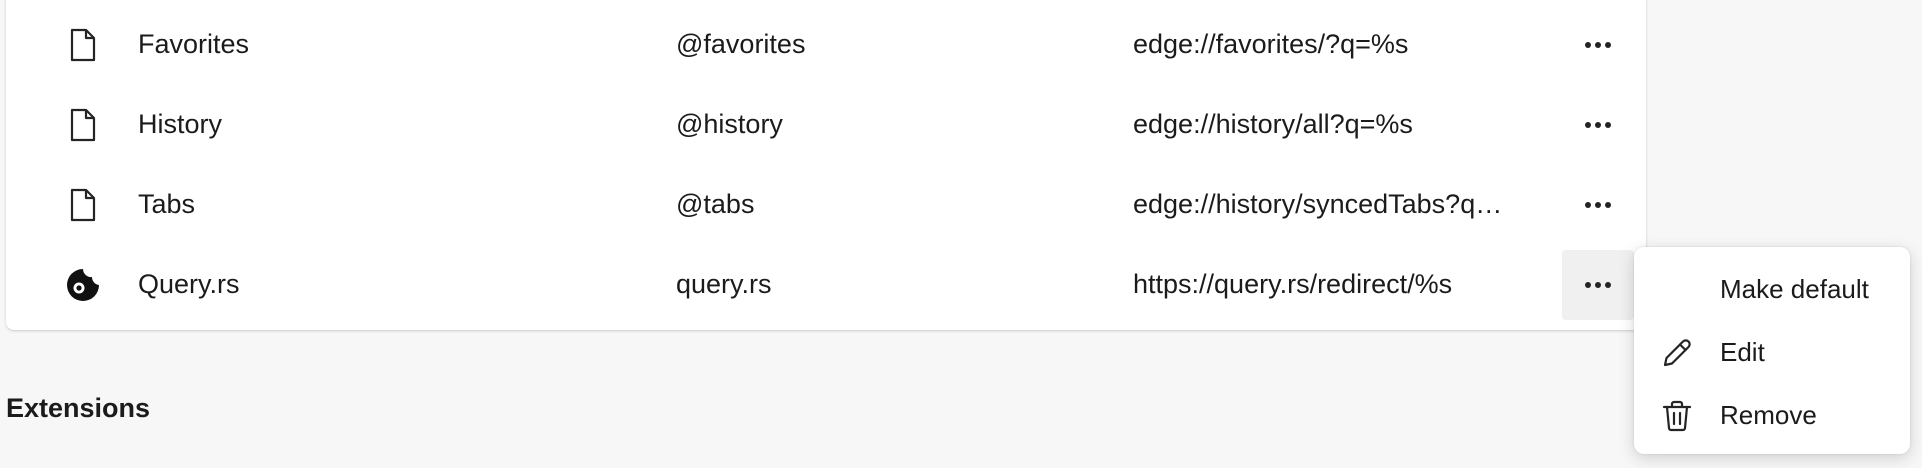  Describe the element at coordinates (167, 204) in the screenshot. I see `engine-name: Tabs` at that location.